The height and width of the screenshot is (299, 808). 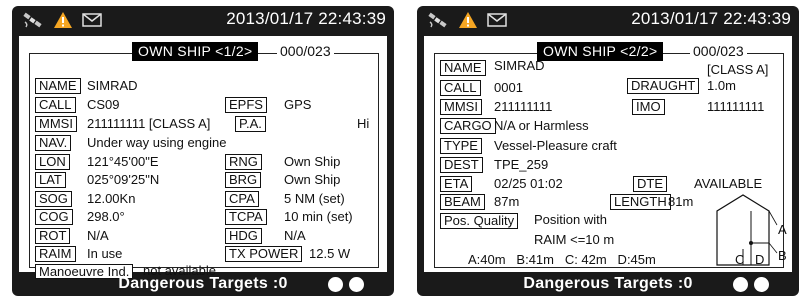 I want to click on dte-label: DTE, so click(x=650, y=184).